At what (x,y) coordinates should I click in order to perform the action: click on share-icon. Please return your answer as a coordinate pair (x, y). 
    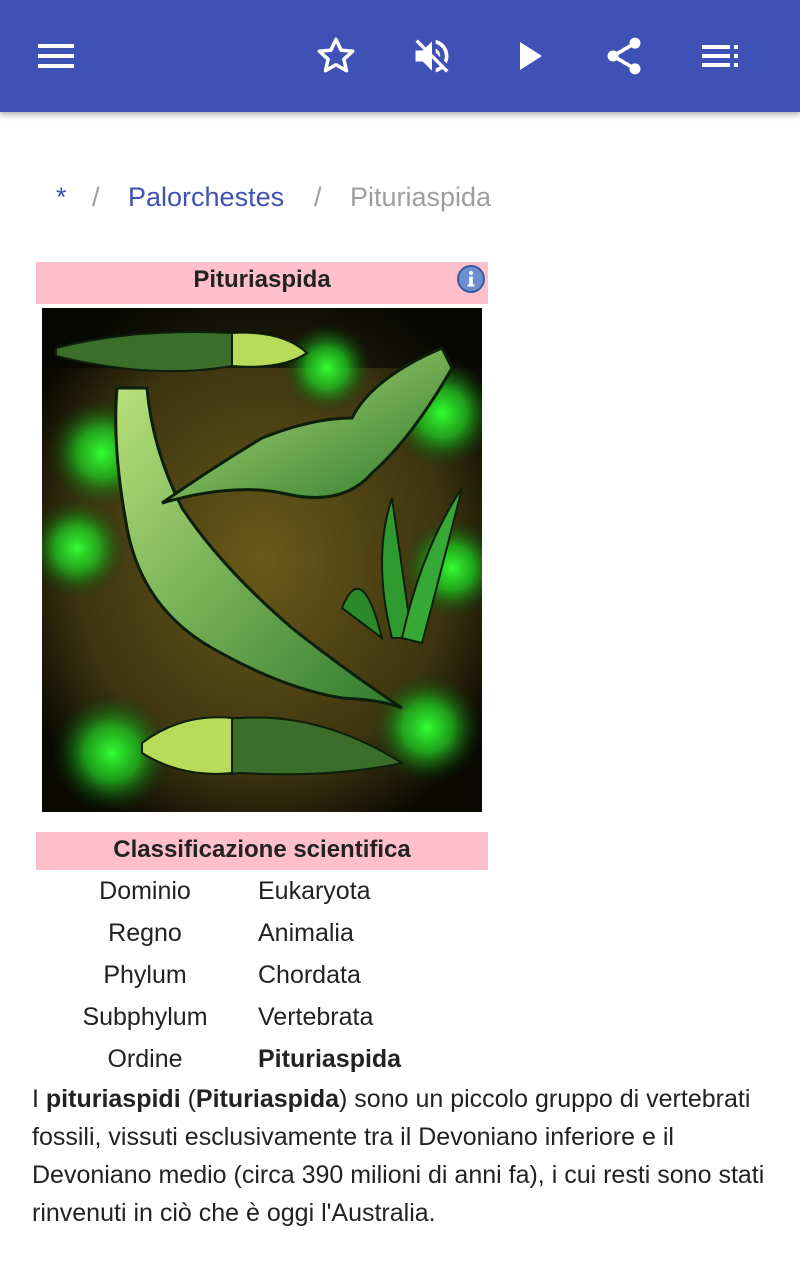
    Looking at the image, I should click on (624, 56).